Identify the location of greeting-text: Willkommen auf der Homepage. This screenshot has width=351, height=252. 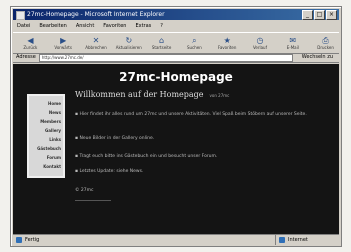
(139, 94).